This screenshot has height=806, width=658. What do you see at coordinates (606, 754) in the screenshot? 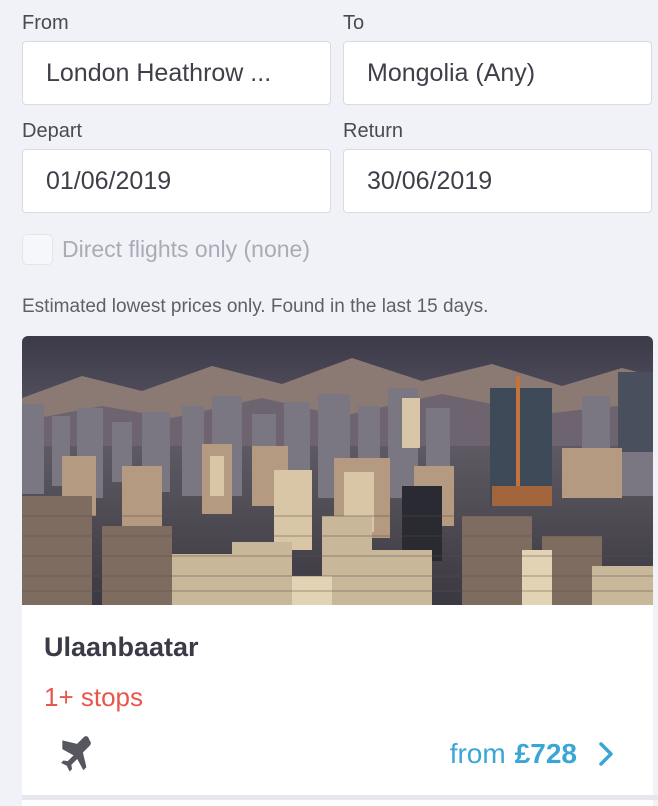
I see `chevron-right-icon` at bounding box center [606, 754].